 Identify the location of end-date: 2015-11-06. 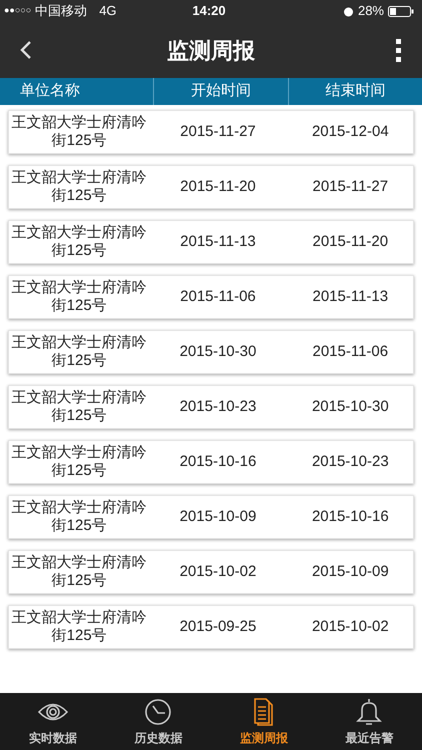
(351, 352).